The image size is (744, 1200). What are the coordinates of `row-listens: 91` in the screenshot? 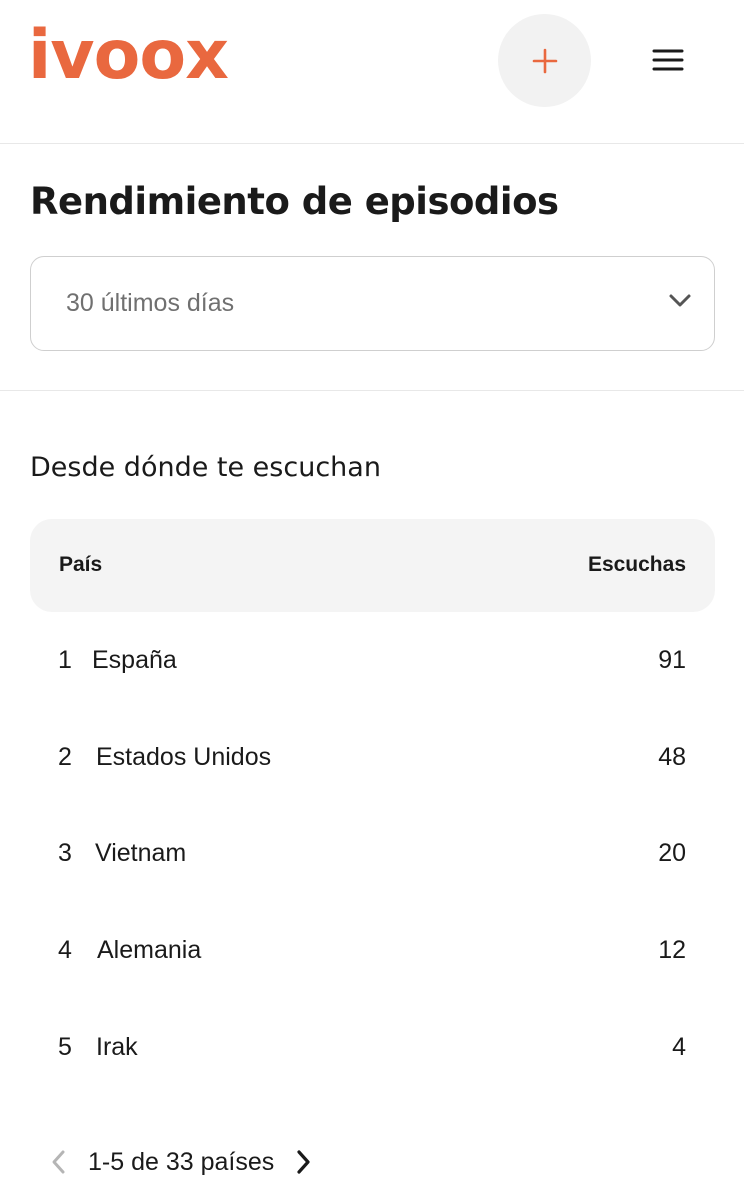 It's located at (672, 659).